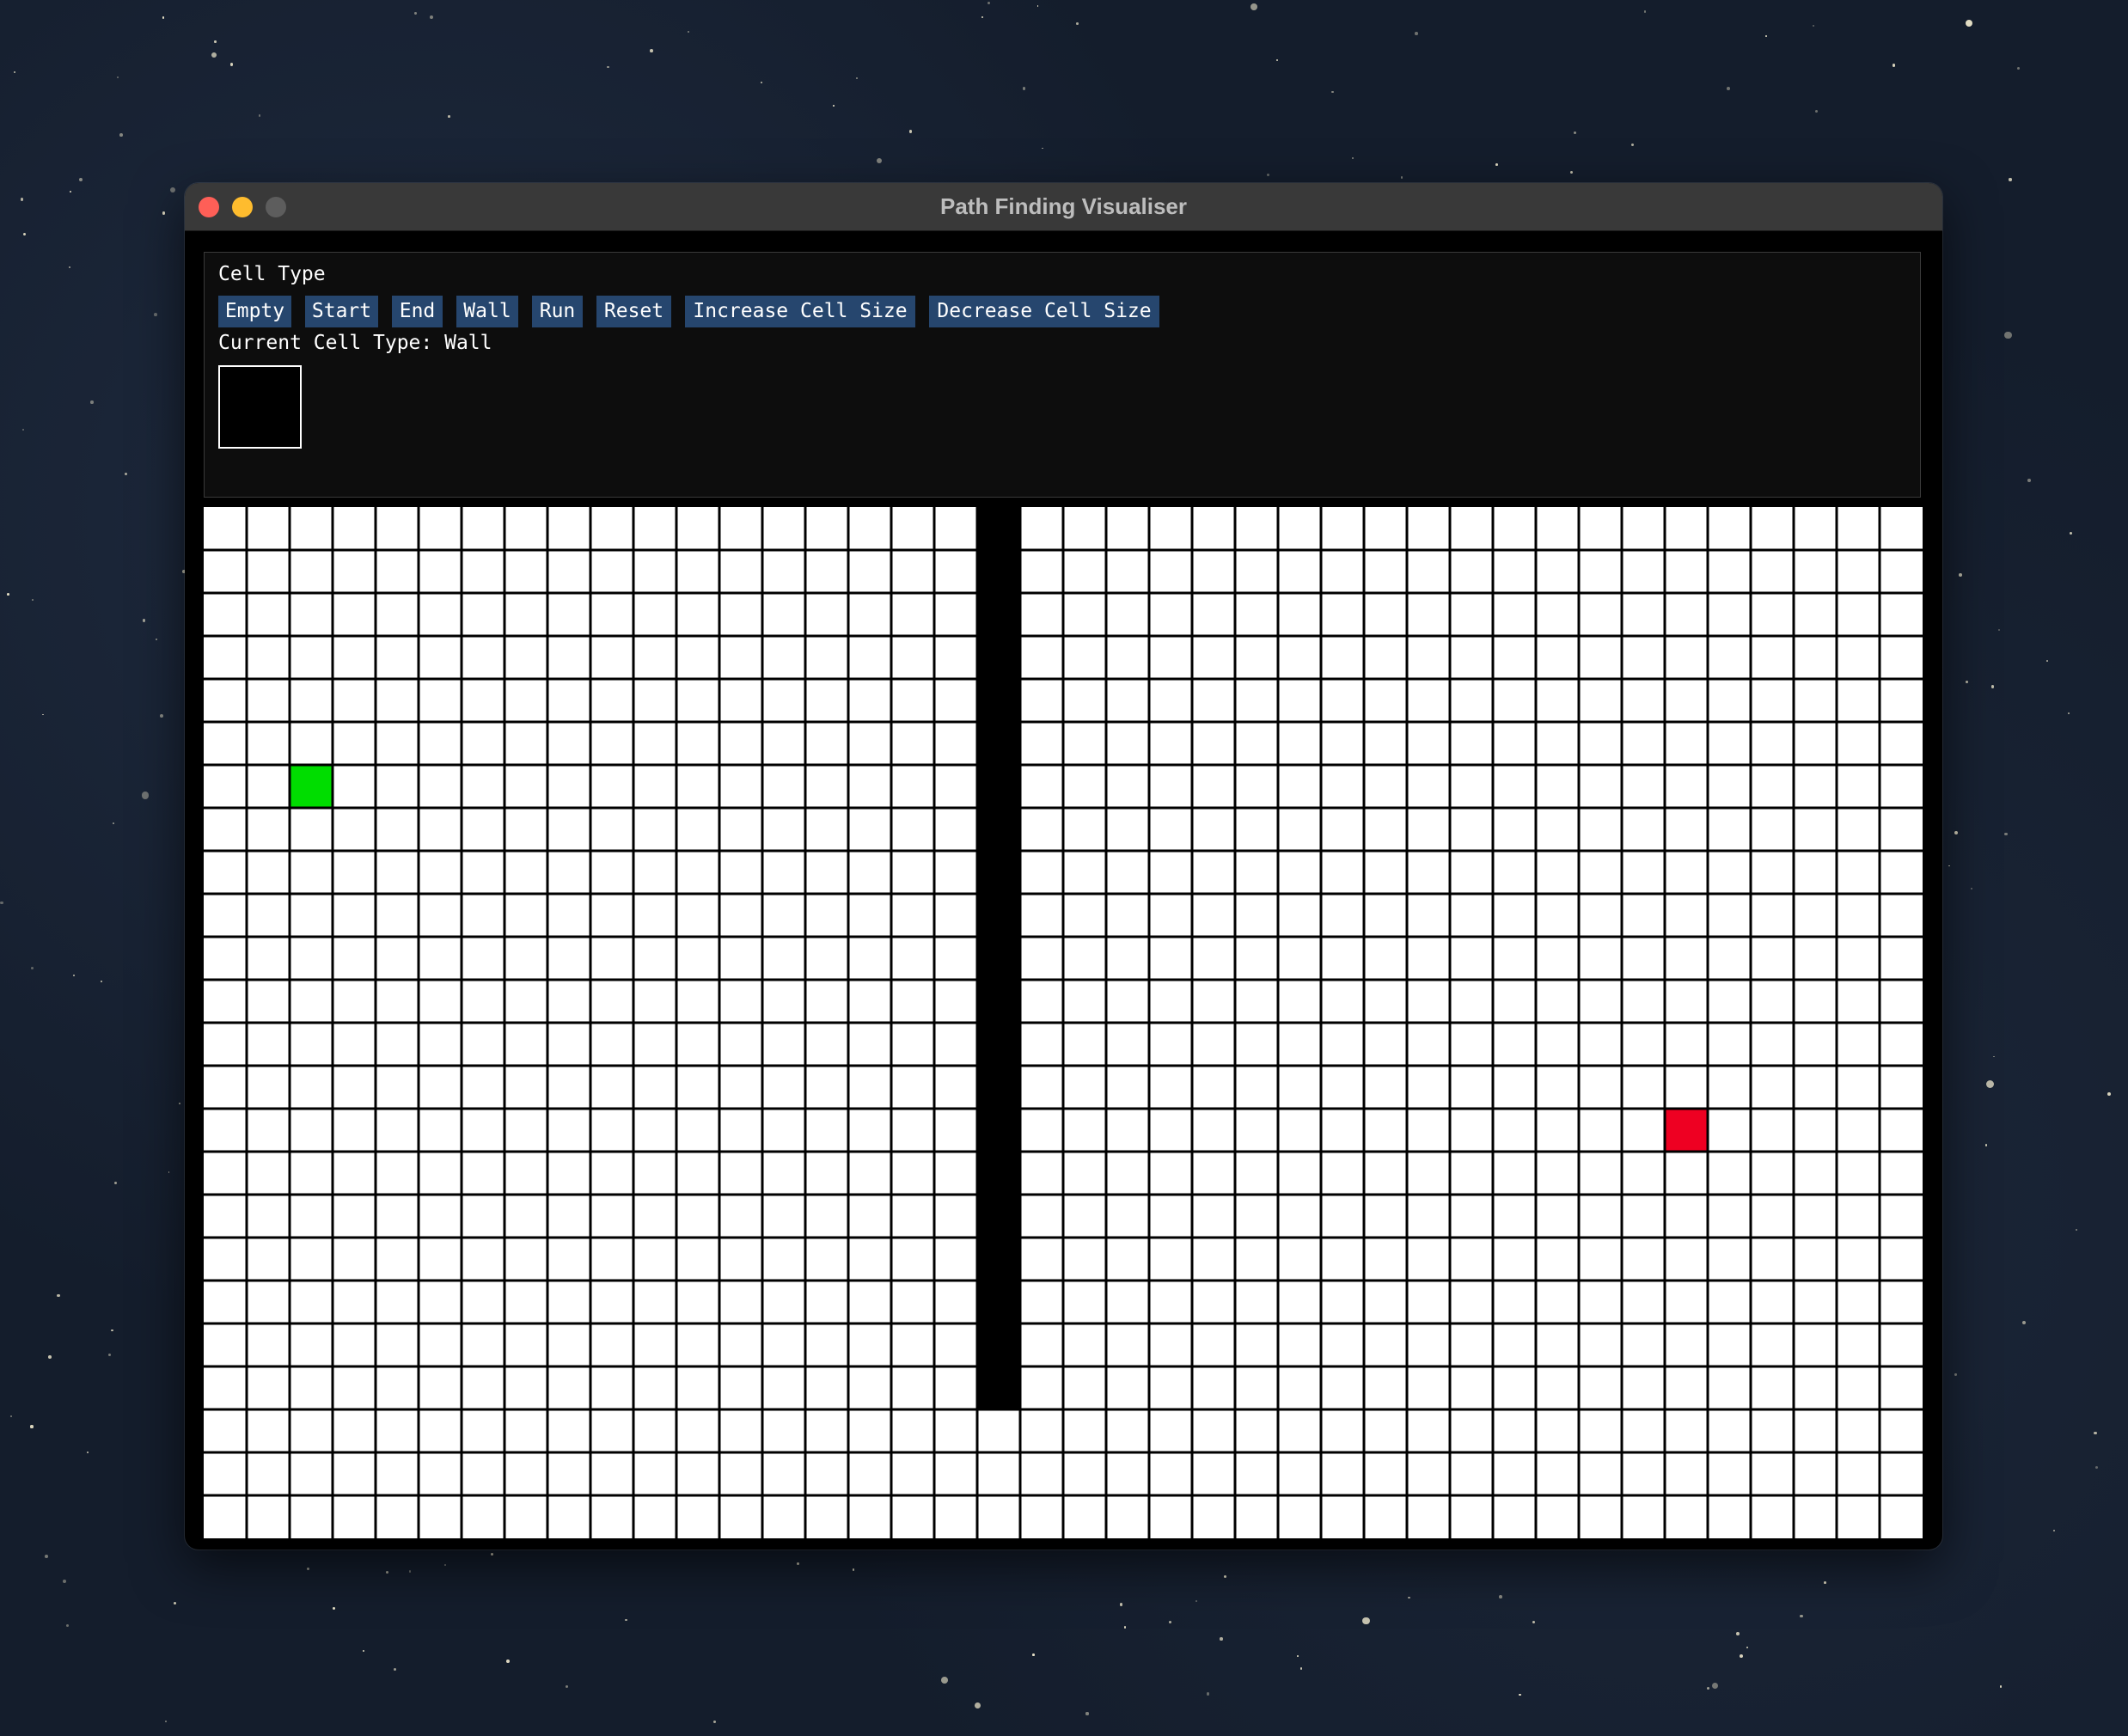 This screenshot has width=2128, height=1736. What do you see at coordinates (254, 311) in the screenshot?
I see `empty-button: Empty` at bounding box center [254, 311].